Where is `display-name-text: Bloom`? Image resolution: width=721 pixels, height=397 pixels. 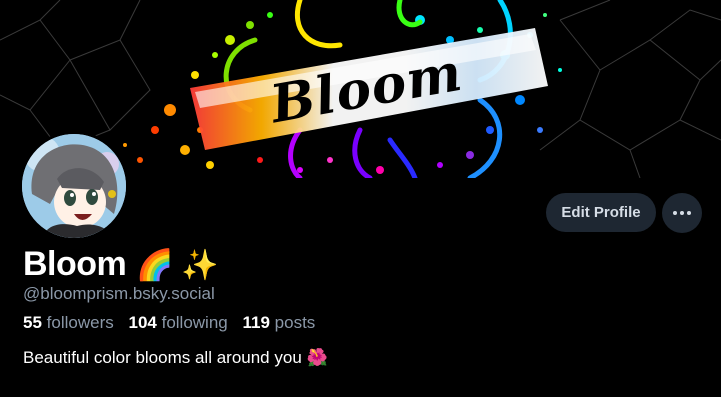
display-name-text: Bloom is located at coordinates (75, 264).